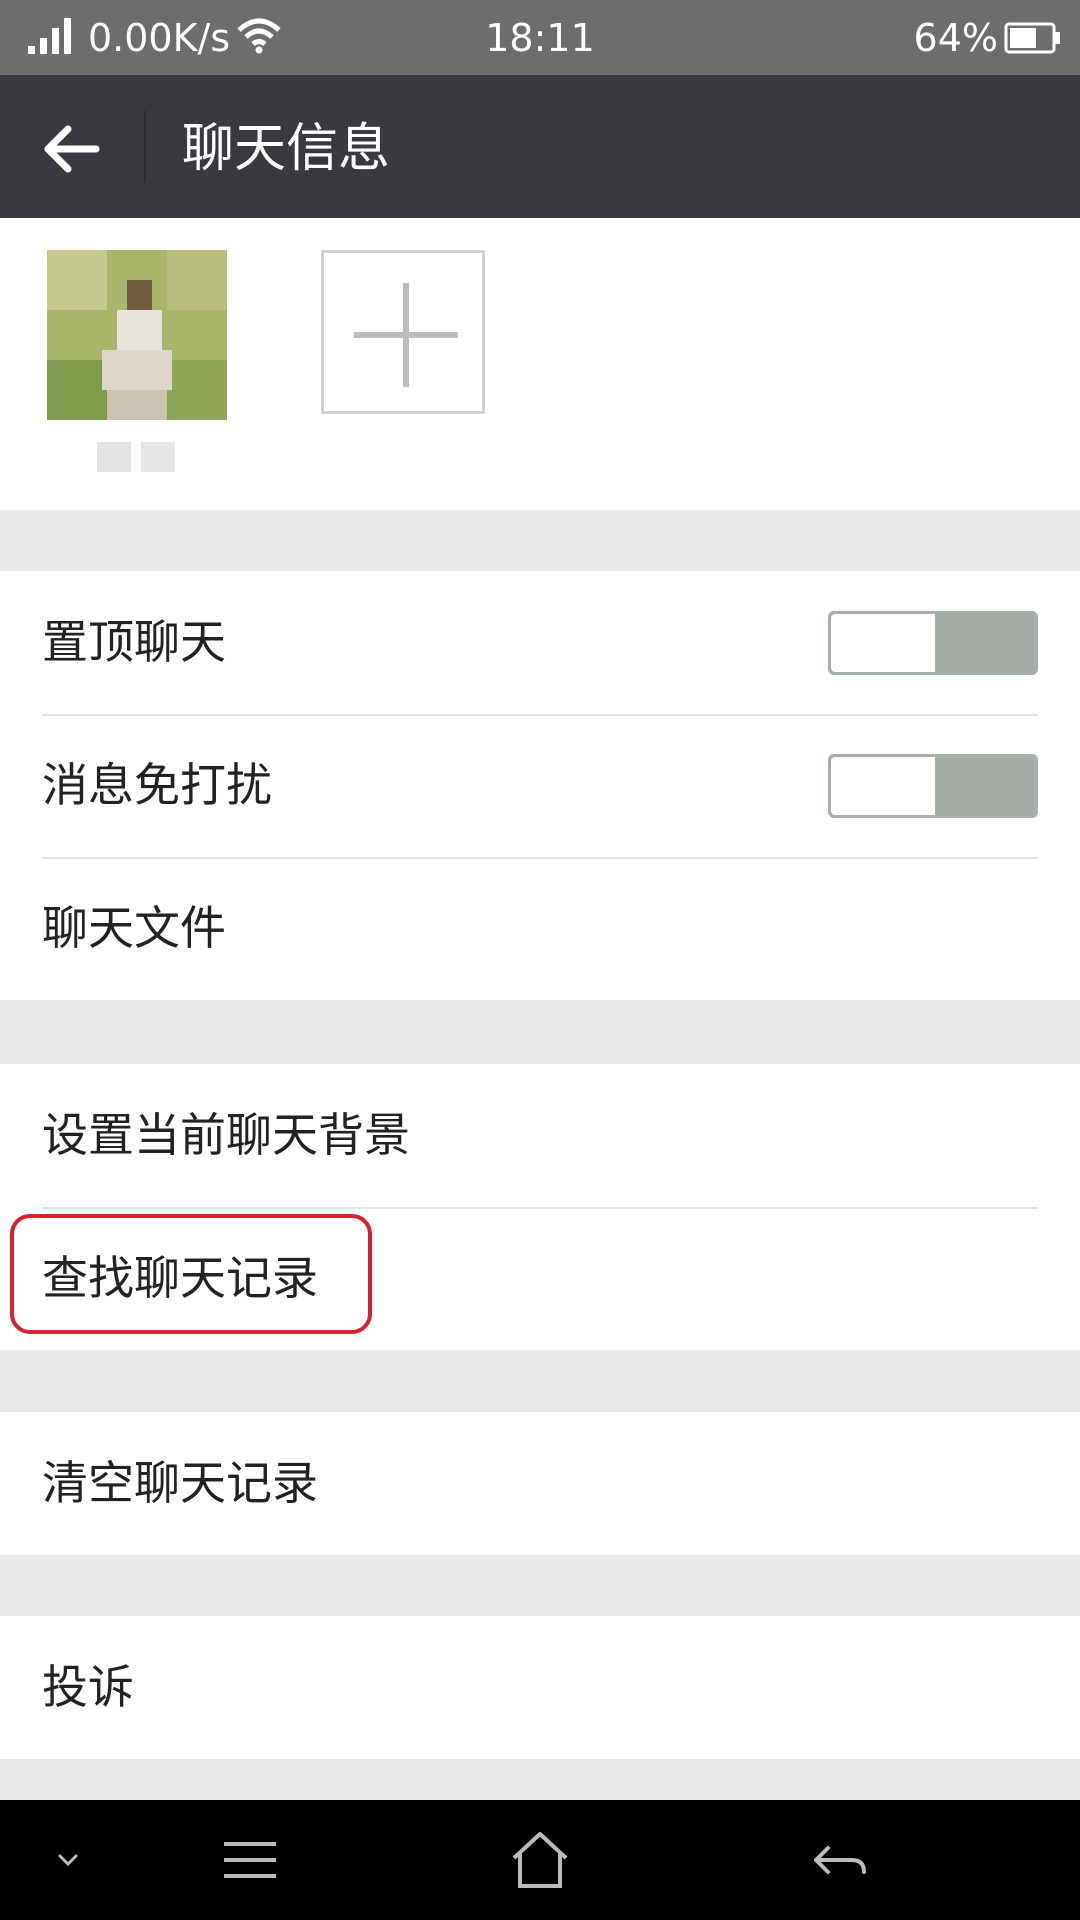 This screenshot has height=1920, width=1080. I want to click on return-icon, so click(840, 1860).